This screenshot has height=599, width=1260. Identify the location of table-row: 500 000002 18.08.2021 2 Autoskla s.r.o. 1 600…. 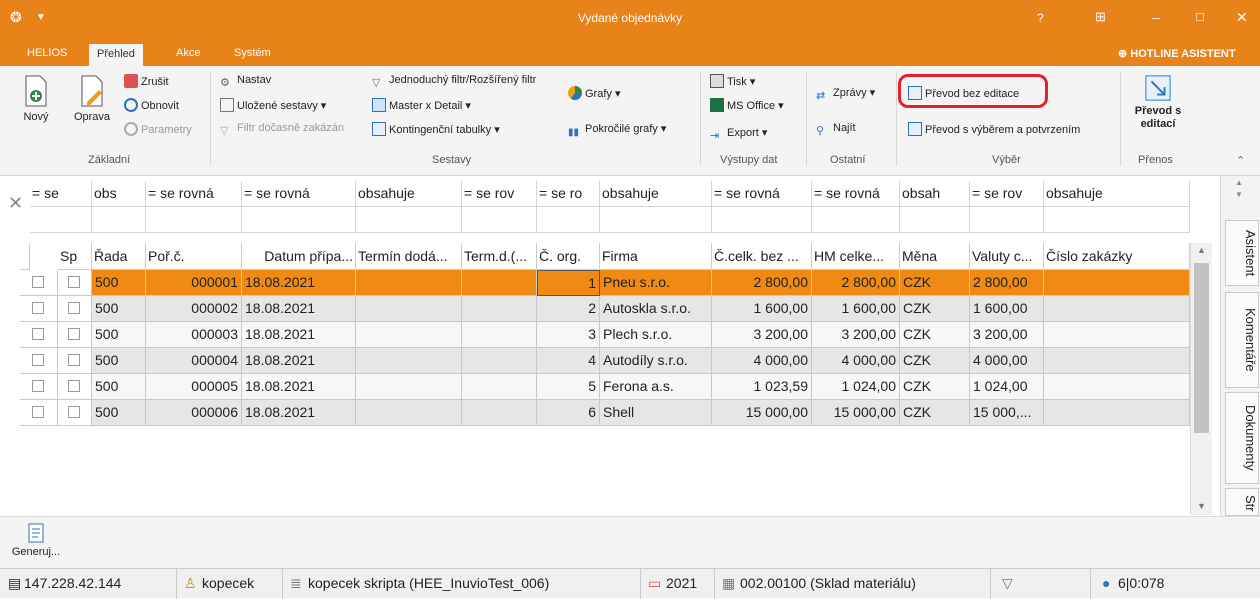
(595, 309).